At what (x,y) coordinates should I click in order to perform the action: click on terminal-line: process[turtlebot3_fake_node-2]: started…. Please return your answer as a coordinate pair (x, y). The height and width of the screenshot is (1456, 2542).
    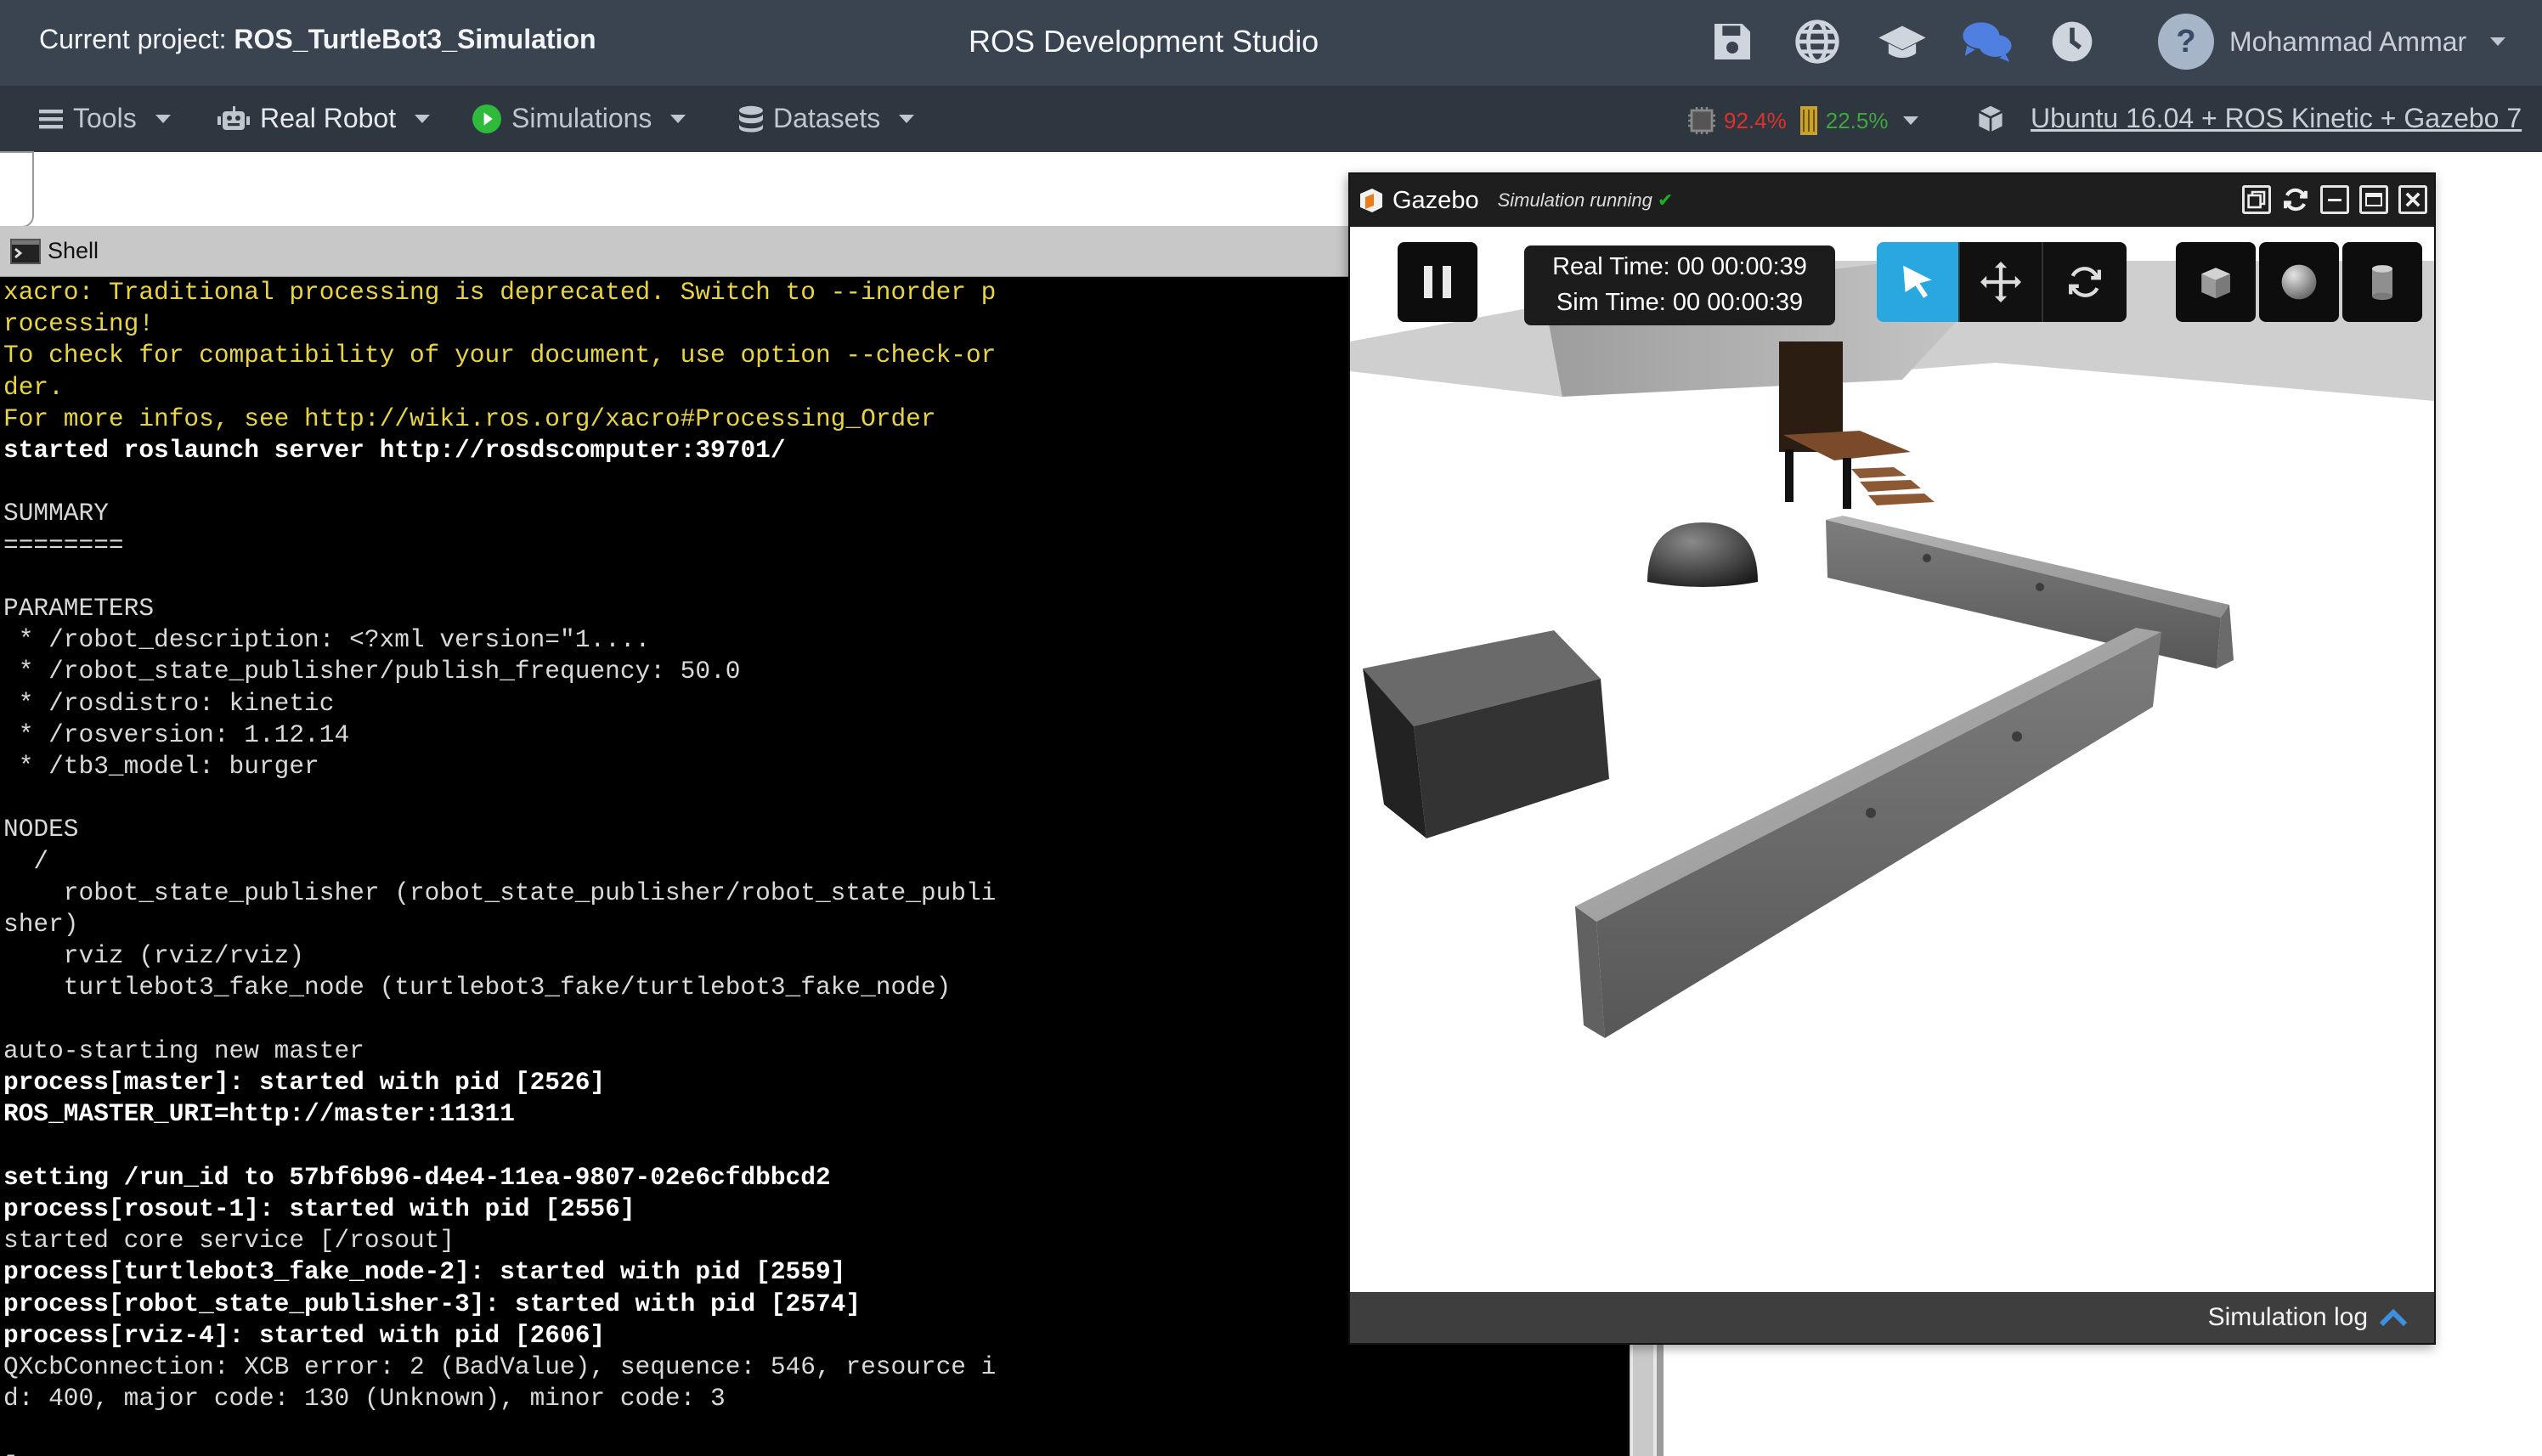
    Looking at the image, I should click on (424, 1272).